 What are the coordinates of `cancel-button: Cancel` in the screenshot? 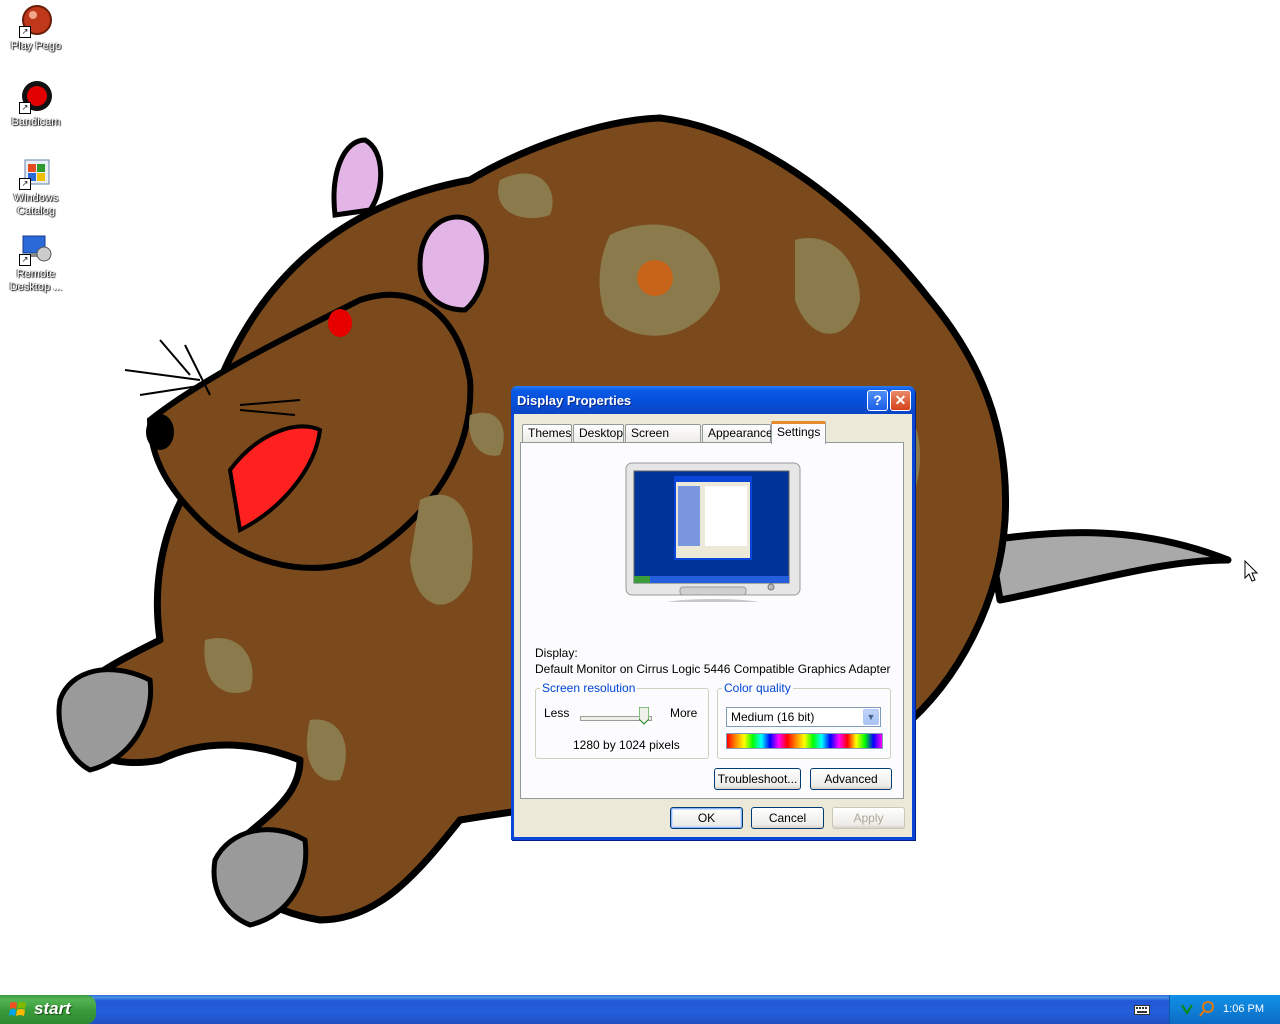 It's located at (787, 818).